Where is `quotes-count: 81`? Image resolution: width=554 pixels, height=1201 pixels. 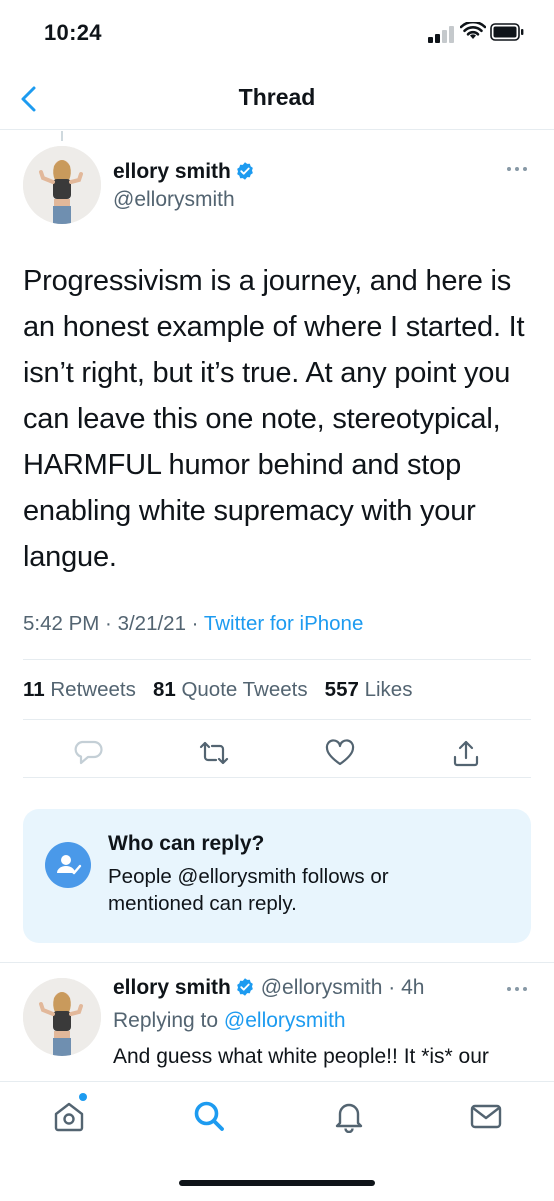
quotes-count: 81 is located at coordinates (164, 689).